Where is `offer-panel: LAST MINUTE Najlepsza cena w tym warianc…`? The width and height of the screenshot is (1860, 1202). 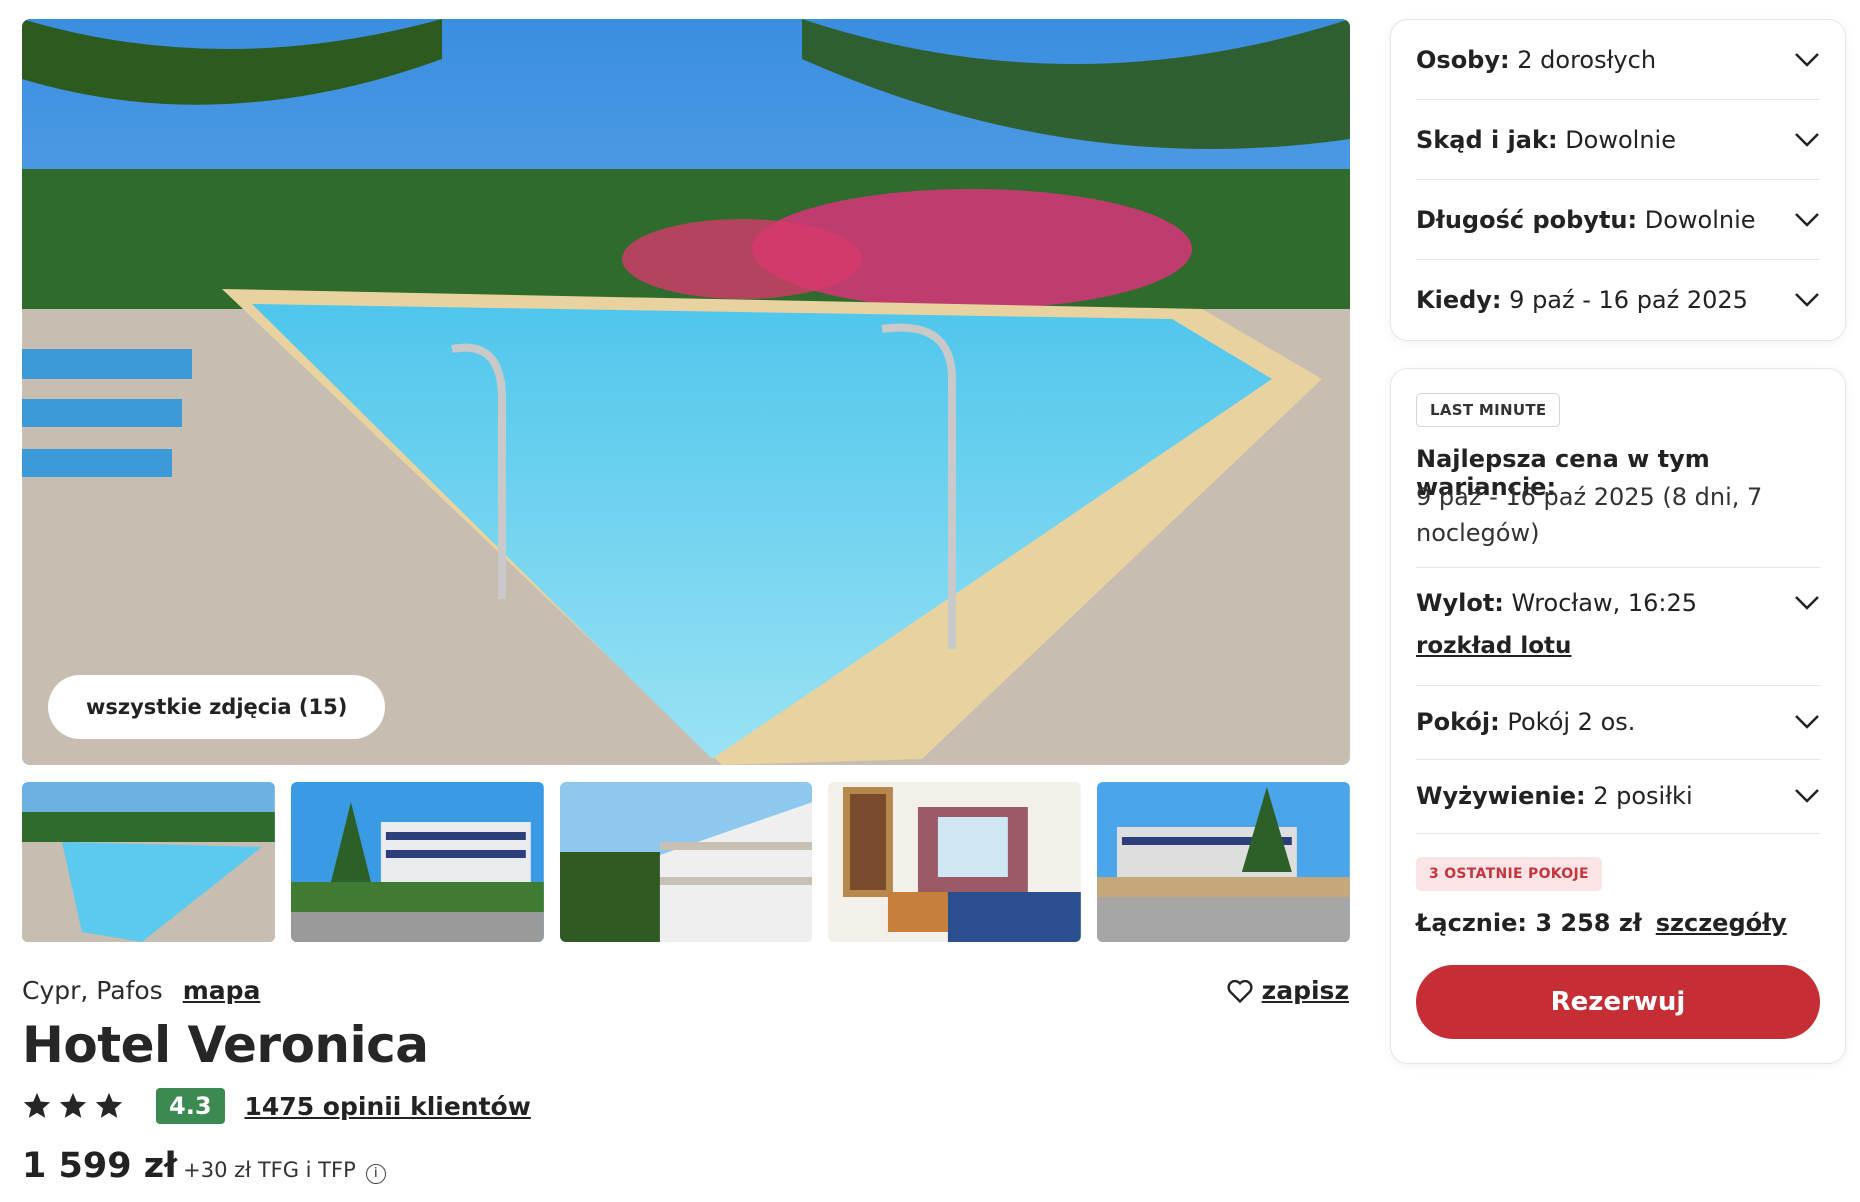
offer-panel: LAST MINUTE Najlepsza cena w tym warianc… is located at coordinates (1618, 716).